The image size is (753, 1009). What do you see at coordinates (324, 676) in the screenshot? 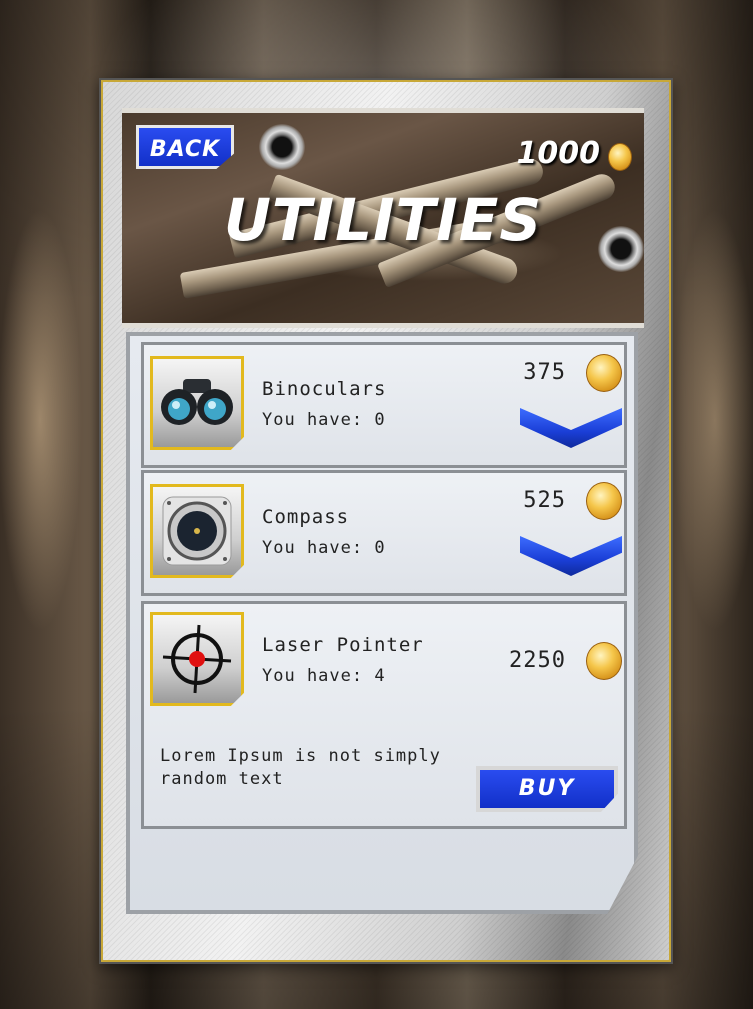
I see `item-owned-count: You have: 4` at bounding box center [324, 676].